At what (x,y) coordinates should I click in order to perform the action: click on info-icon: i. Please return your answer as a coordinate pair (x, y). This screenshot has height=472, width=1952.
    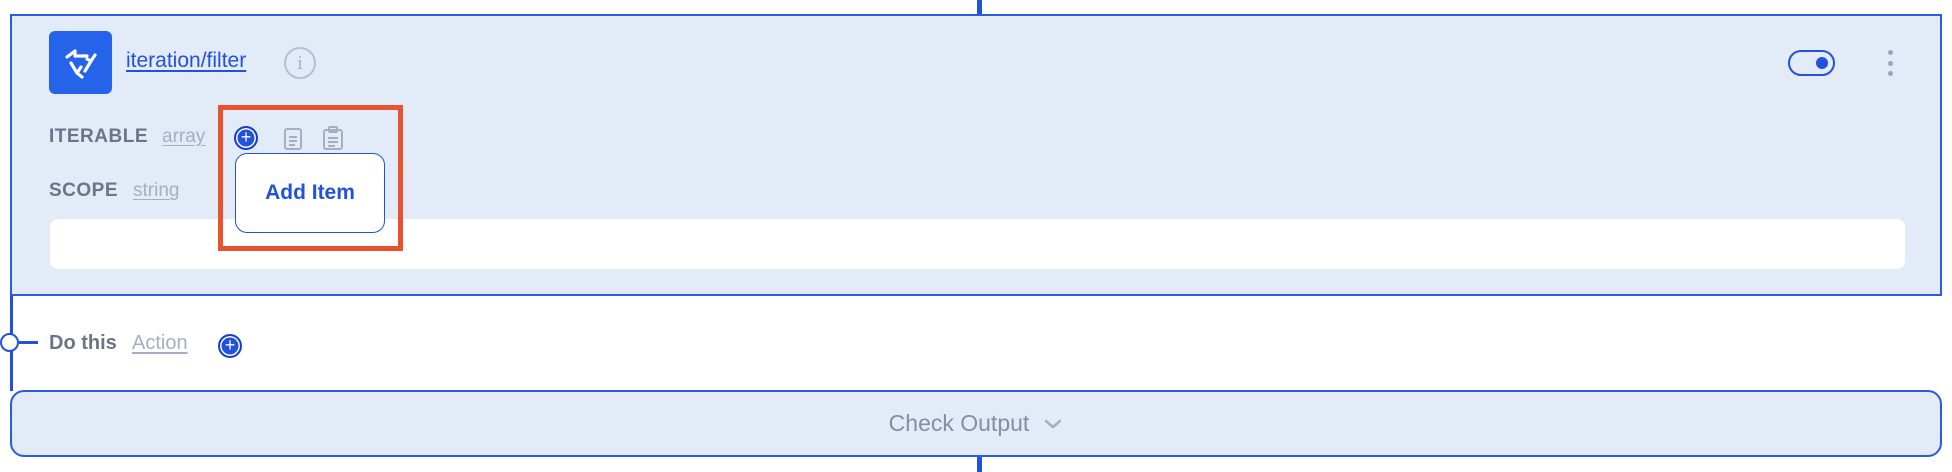
    Looking at the image, I should click on (300, 63).